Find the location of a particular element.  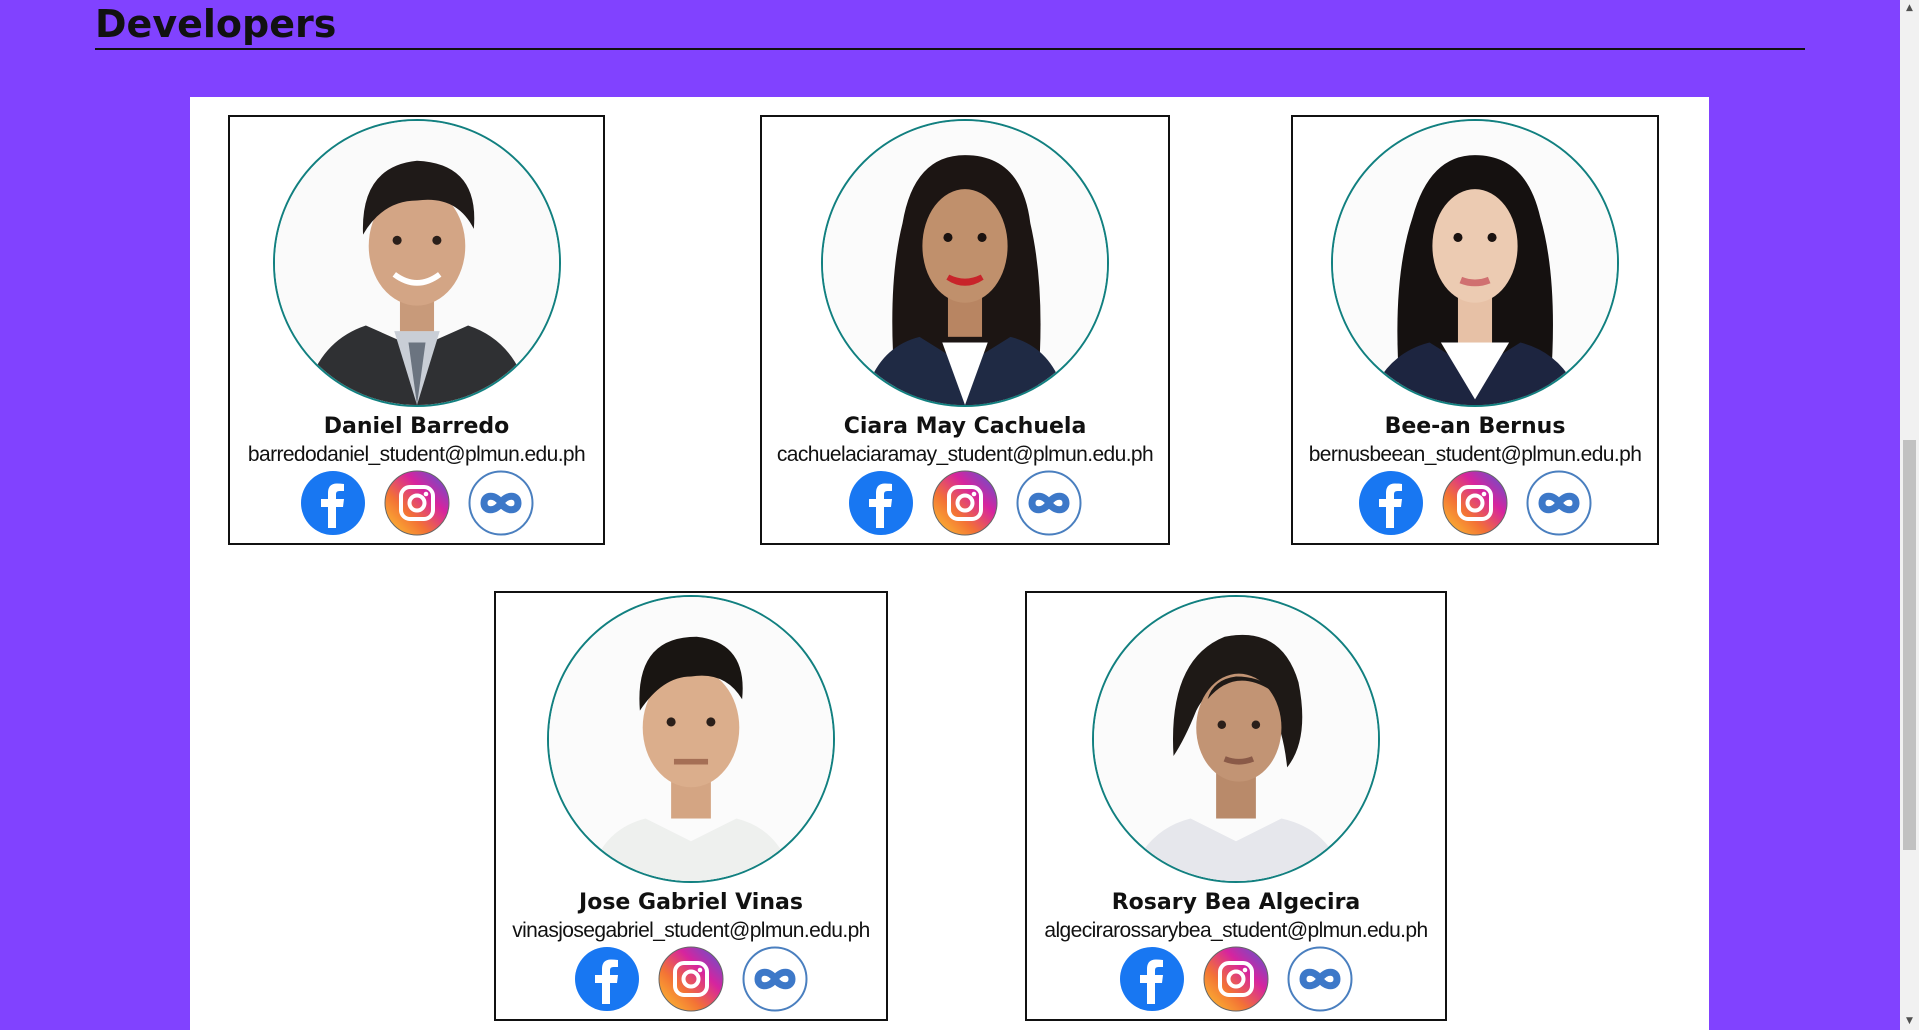

section-title: Developers is located at coordinates (216, 24).